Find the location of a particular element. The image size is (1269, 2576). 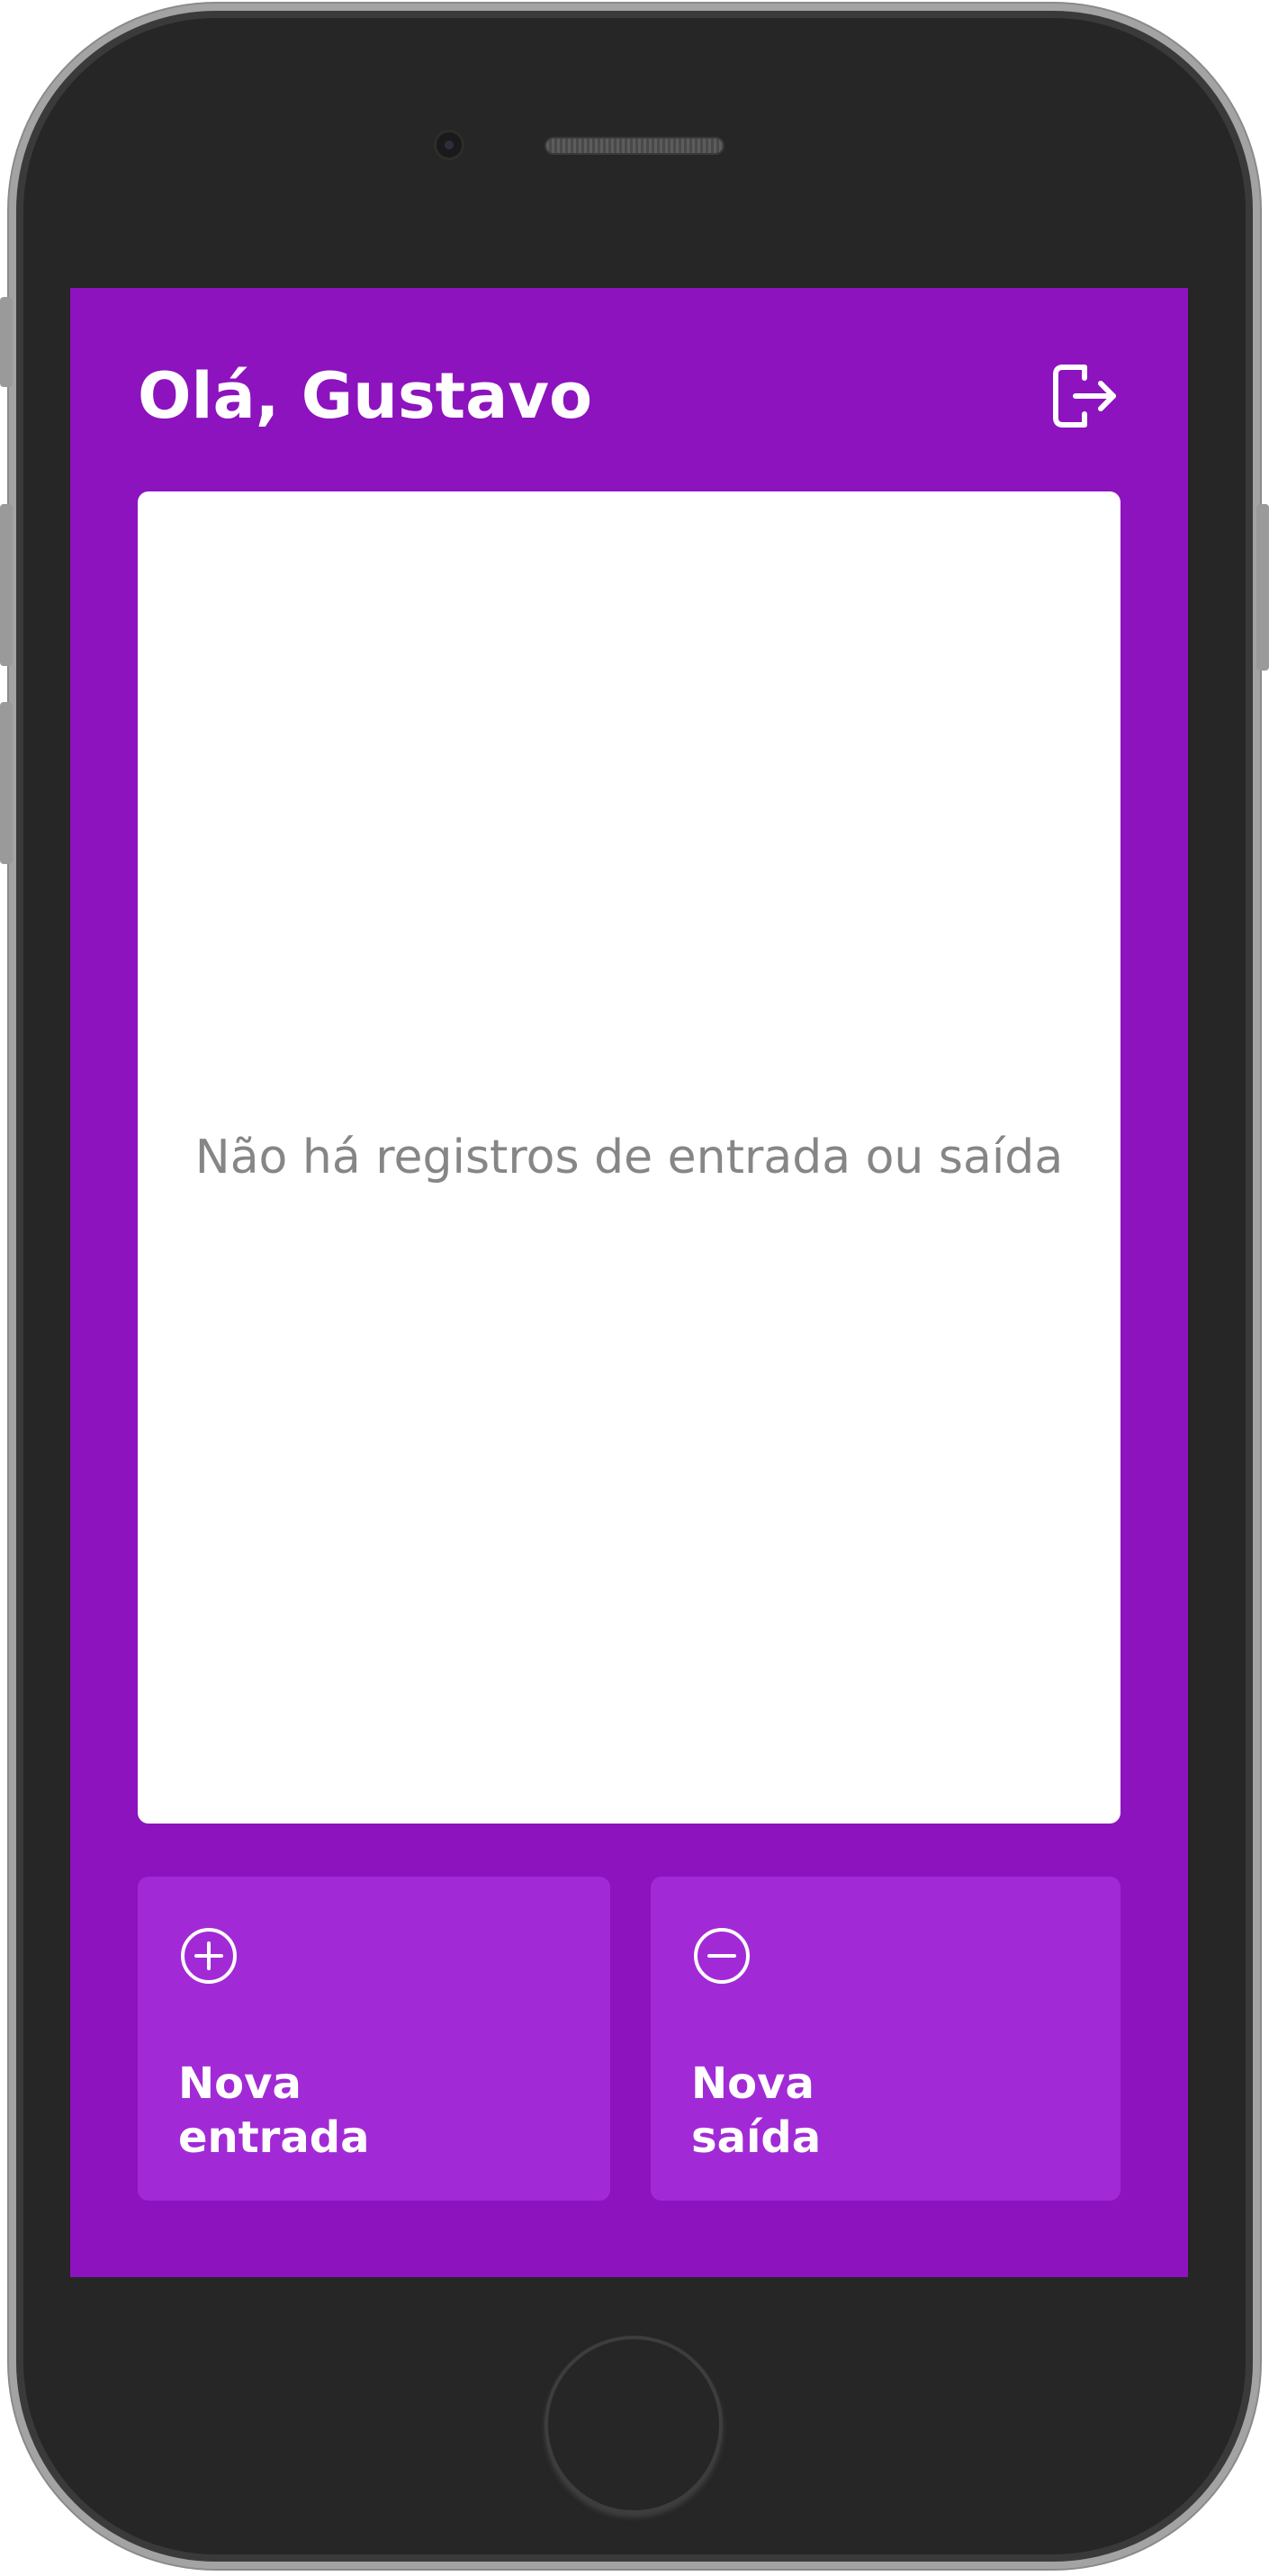

new-exit-button: Nova saída is located at coordinates (885, 2039).